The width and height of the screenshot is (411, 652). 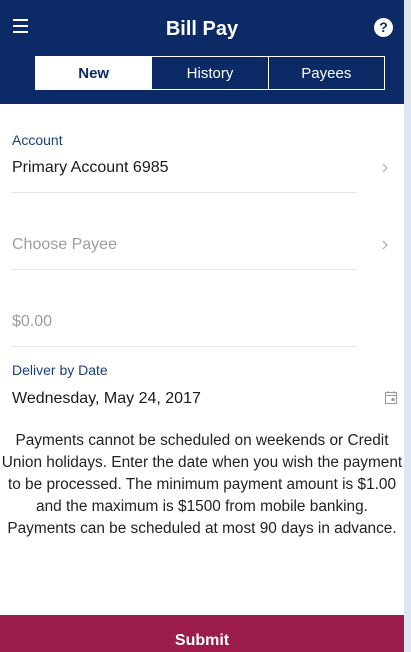 What do you see at coordinates (184, 326) in the screenshot?
I see `amount-field: $0.00` at bounding box center [184, 326].